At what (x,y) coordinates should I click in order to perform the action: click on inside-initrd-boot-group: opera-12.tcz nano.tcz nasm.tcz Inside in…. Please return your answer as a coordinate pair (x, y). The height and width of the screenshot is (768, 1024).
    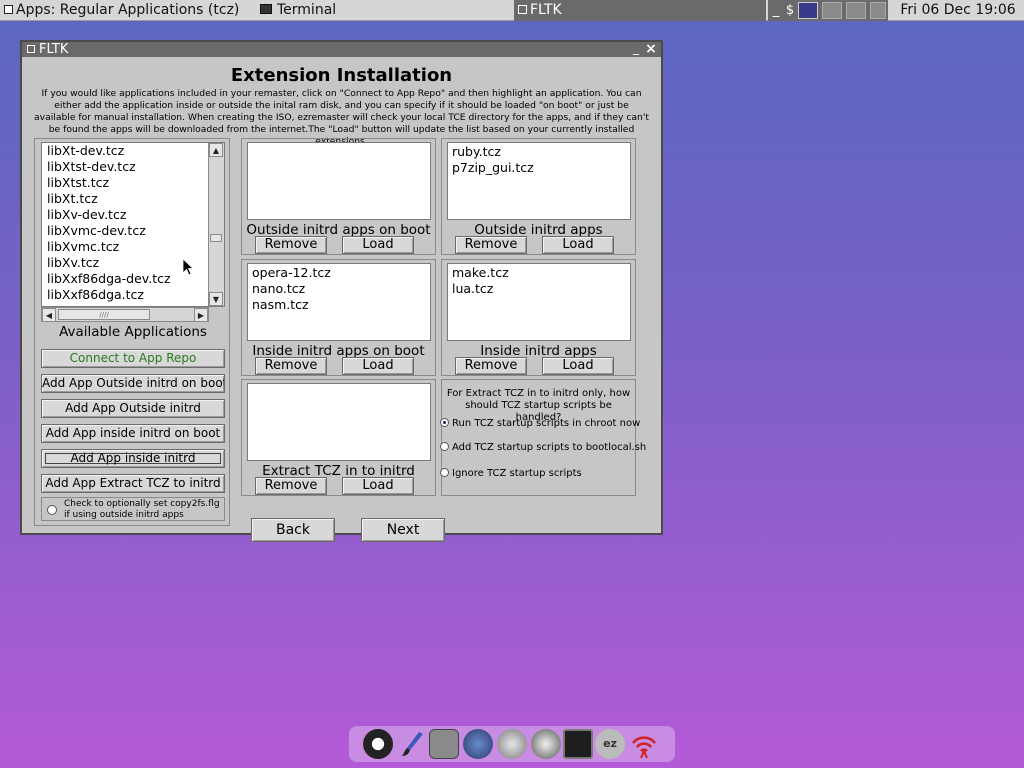
    Looking at the image, I should click on (338, 317).